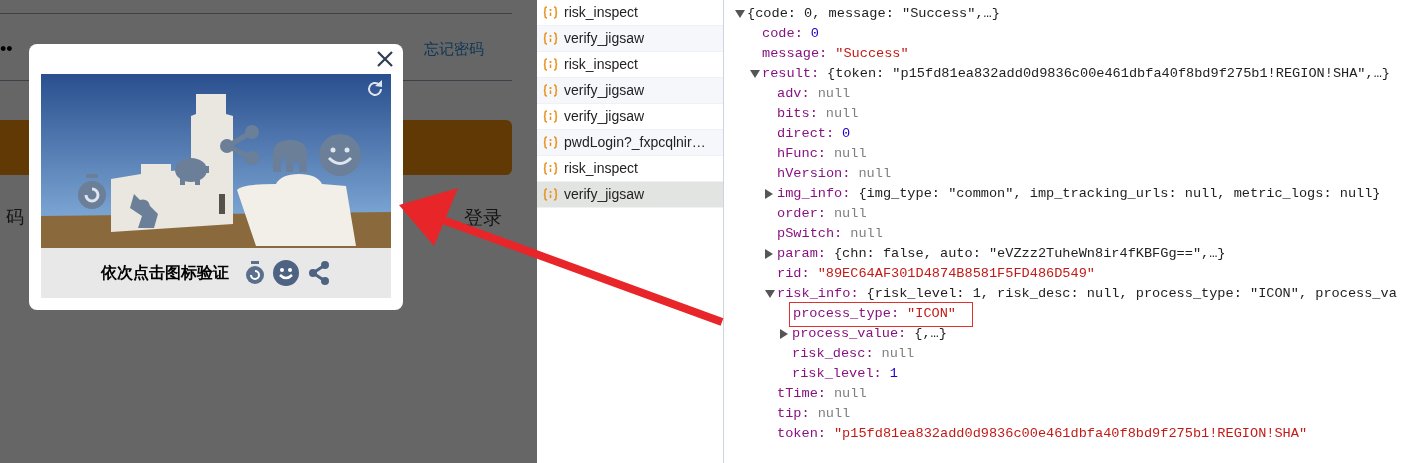 Image resolution: width=1411 pixels, height=463 pixels. Describe the element at coordinates (795, 54) in the screenshot. I see `json-key: message:` at that location.